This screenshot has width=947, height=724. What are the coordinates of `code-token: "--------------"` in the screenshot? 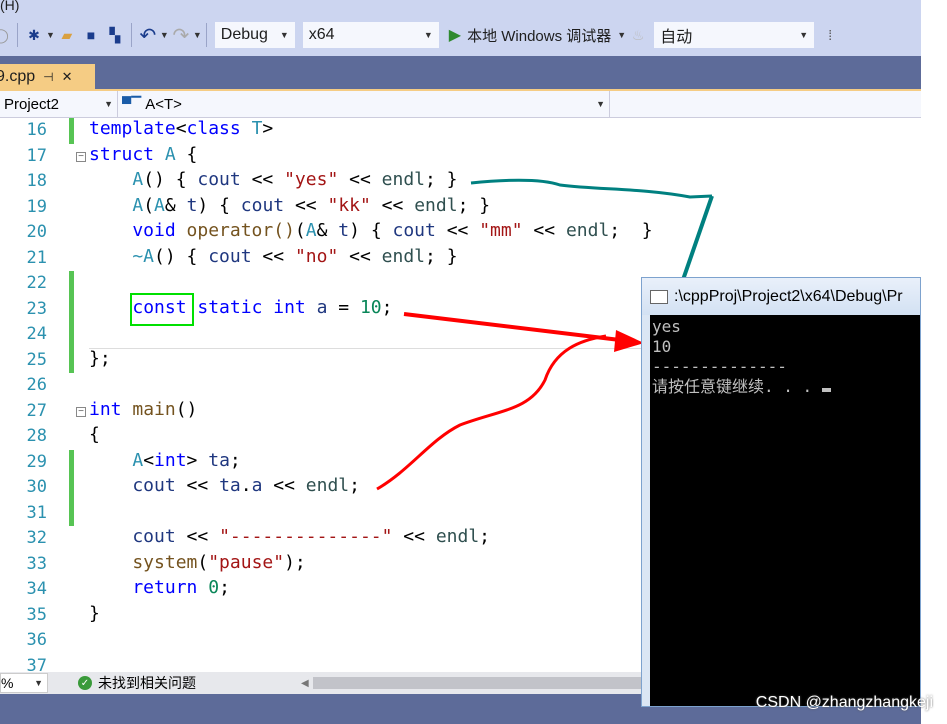 It's located at (306, 536).